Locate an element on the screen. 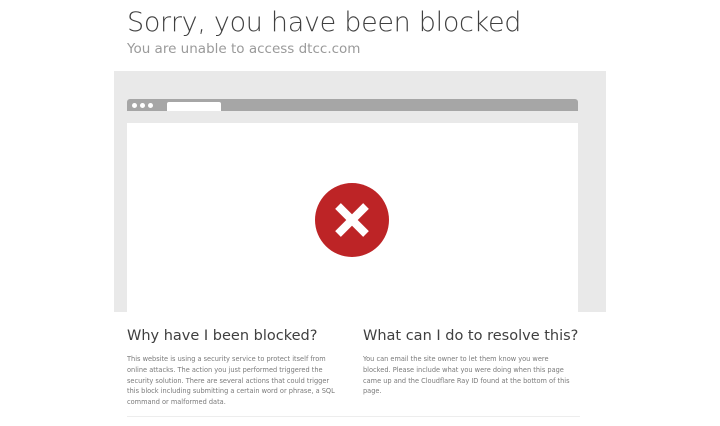  browser-toolbar is located at coordinates (352, 105).